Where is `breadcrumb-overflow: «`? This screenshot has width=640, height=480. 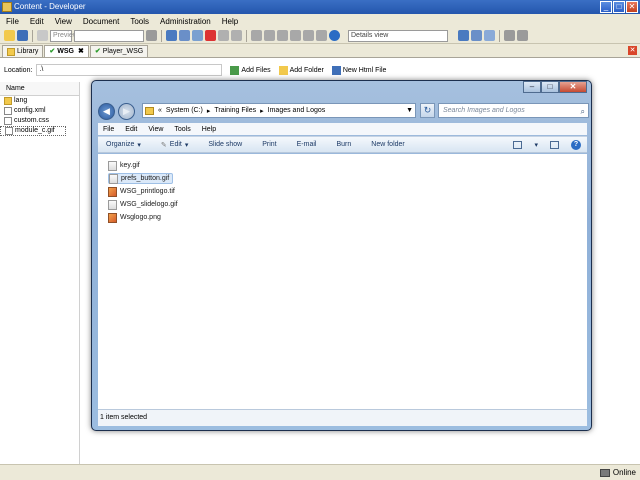
breadcrumb-overflow: « is located at coordinates (160, 110).